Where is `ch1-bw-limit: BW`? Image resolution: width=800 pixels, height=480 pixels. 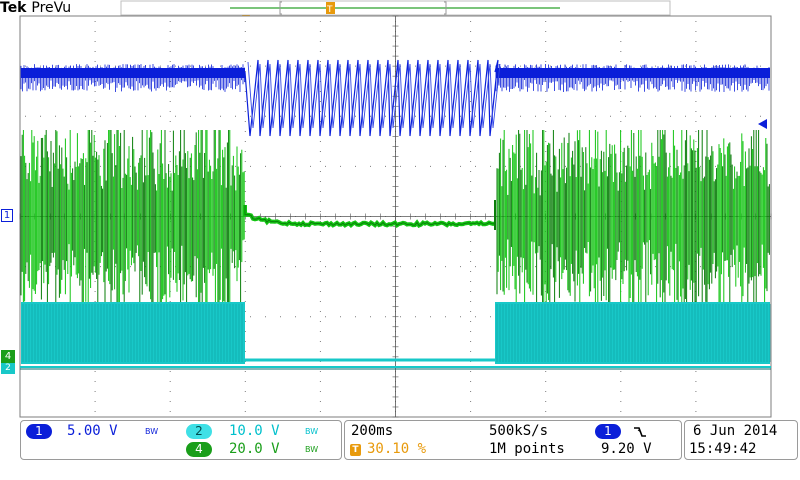
ch1-bw-limit: BW is located at coordinates (152, 431).